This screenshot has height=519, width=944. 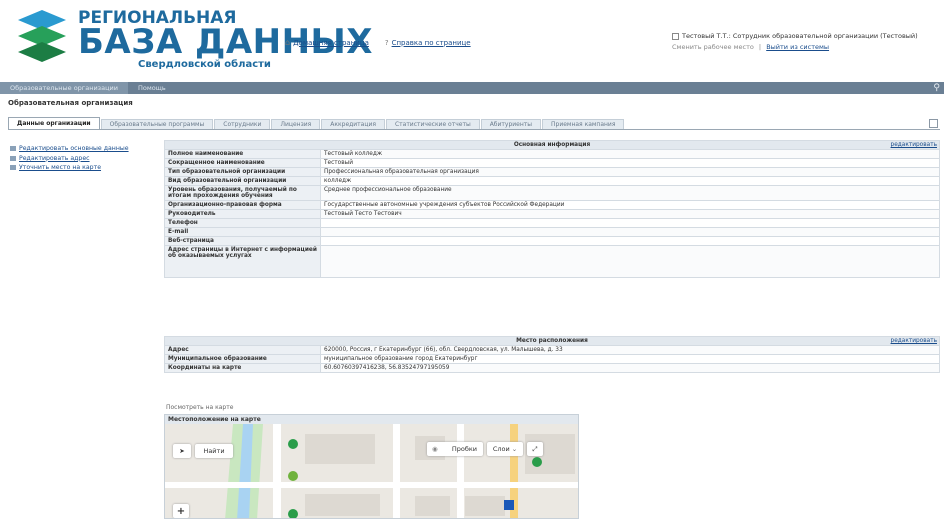 I want to click on edit-location-link: редактировать, so click(x=914, y=341).